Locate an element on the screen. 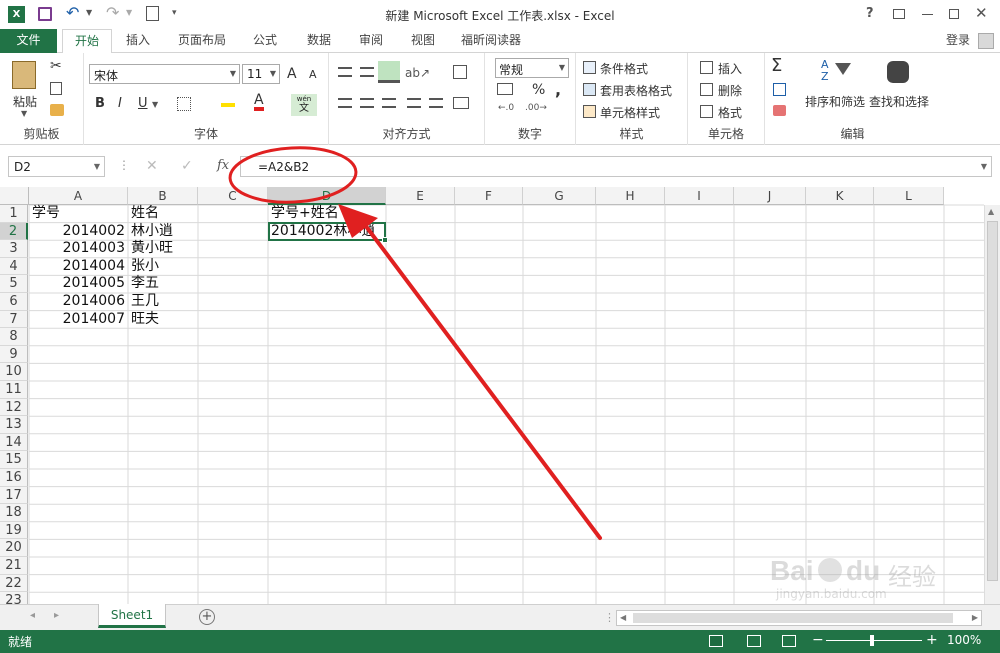  sheet-next-icon: ▸ is located at coordinates (56, 615).